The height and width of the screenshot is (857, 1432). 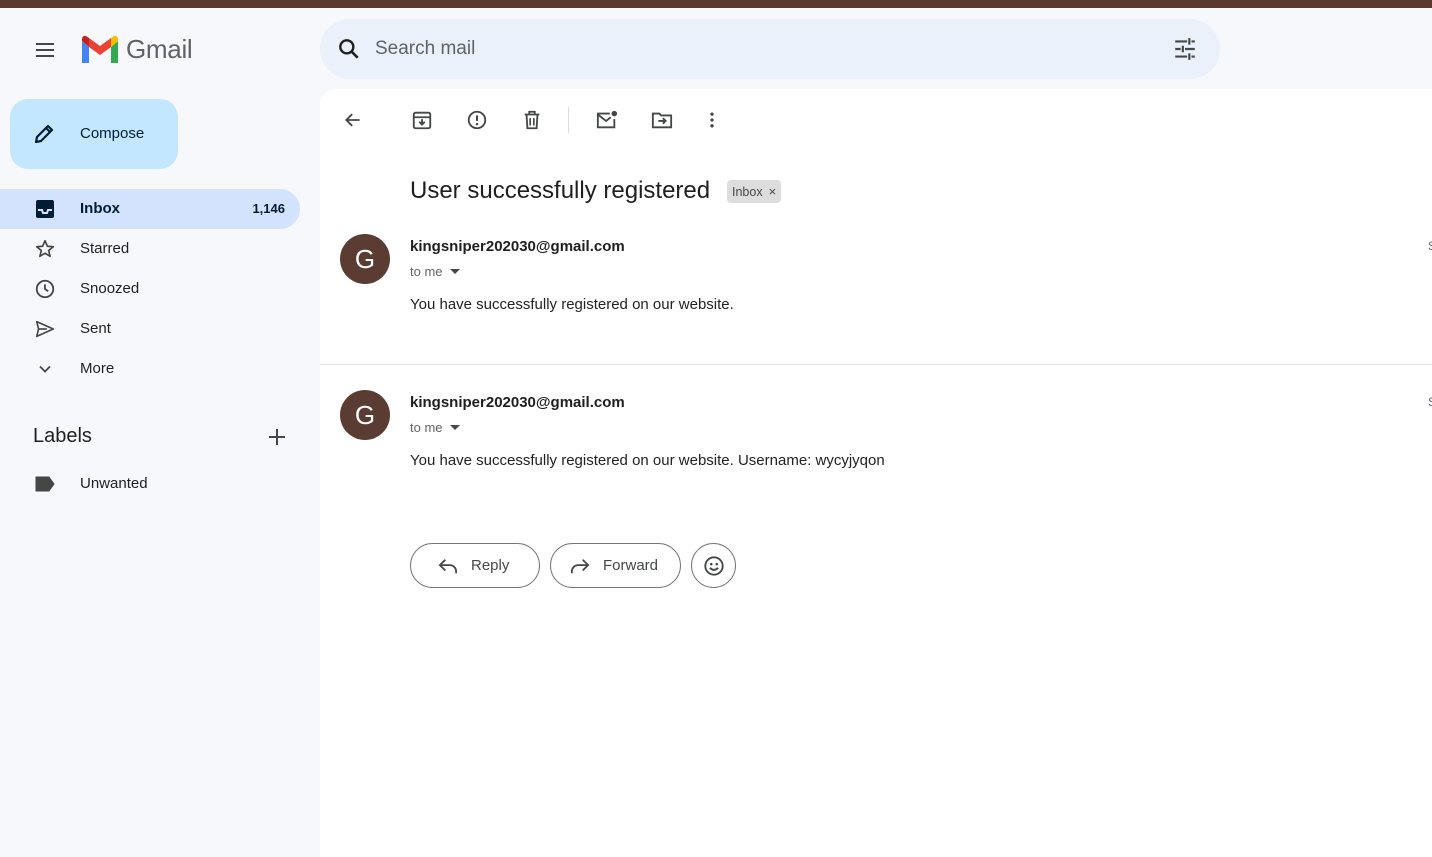 I want to click on gmail-m-icon, so click(x=100, y=49).